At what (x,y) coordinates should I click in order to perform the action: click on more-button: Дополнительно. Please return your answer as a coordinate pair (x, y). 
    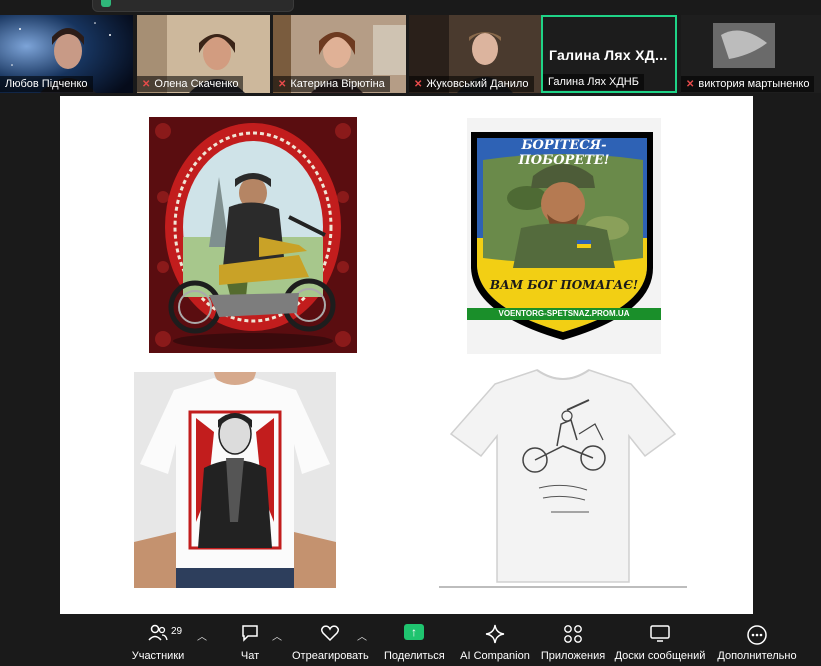
    Looking at the image, I should click on (757, 642).